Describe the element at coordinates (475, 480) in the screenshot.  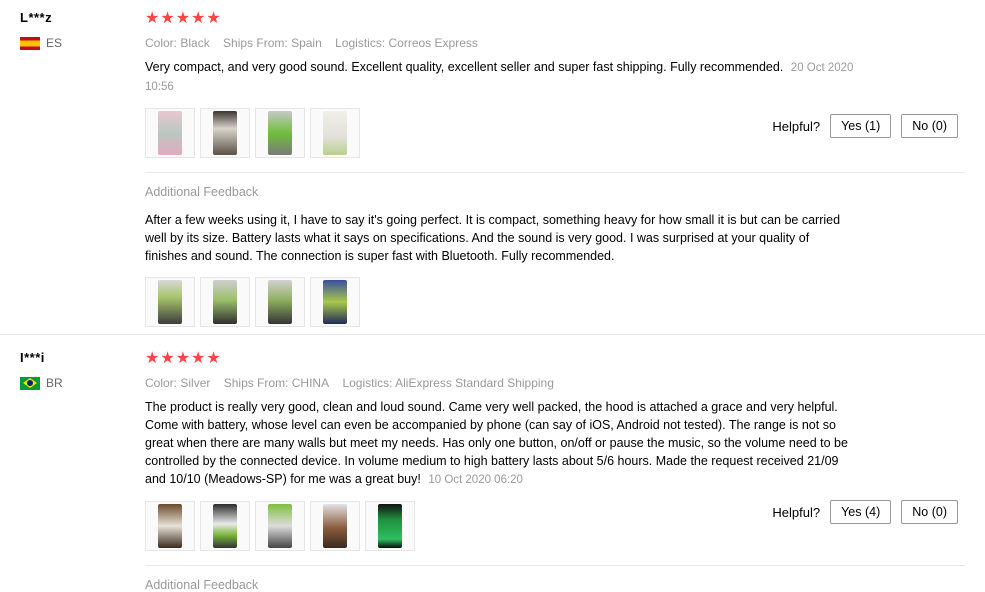
I see `review-date: 10 Oct 2020 06:20` at that location.